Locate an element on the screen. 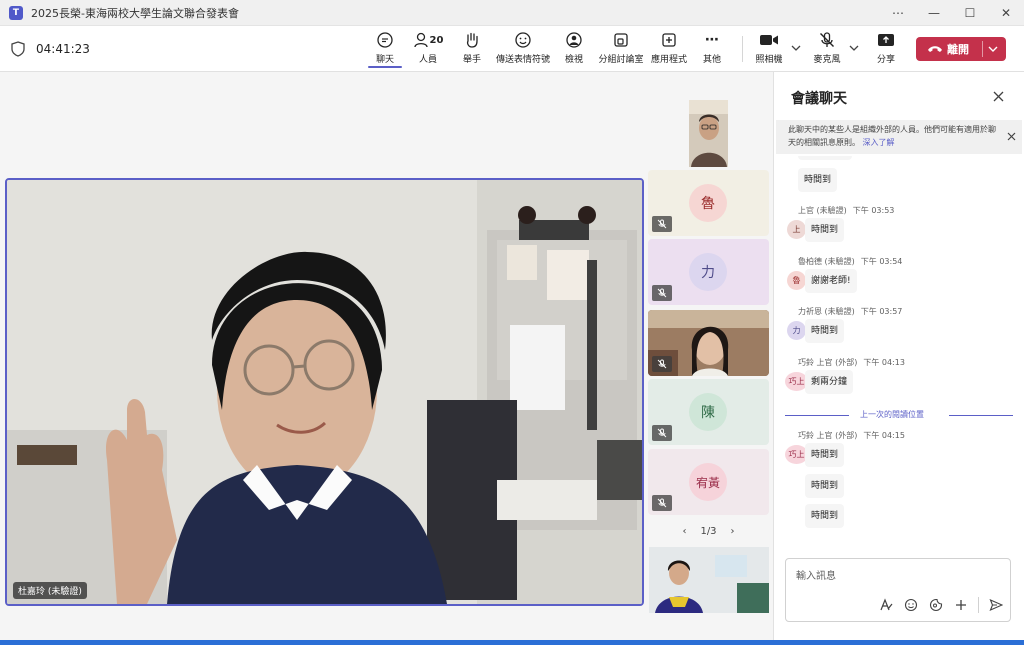 This screenshot has width=1024, height=645. participant-tile-2: 力 is located at coordinates (708, 272).